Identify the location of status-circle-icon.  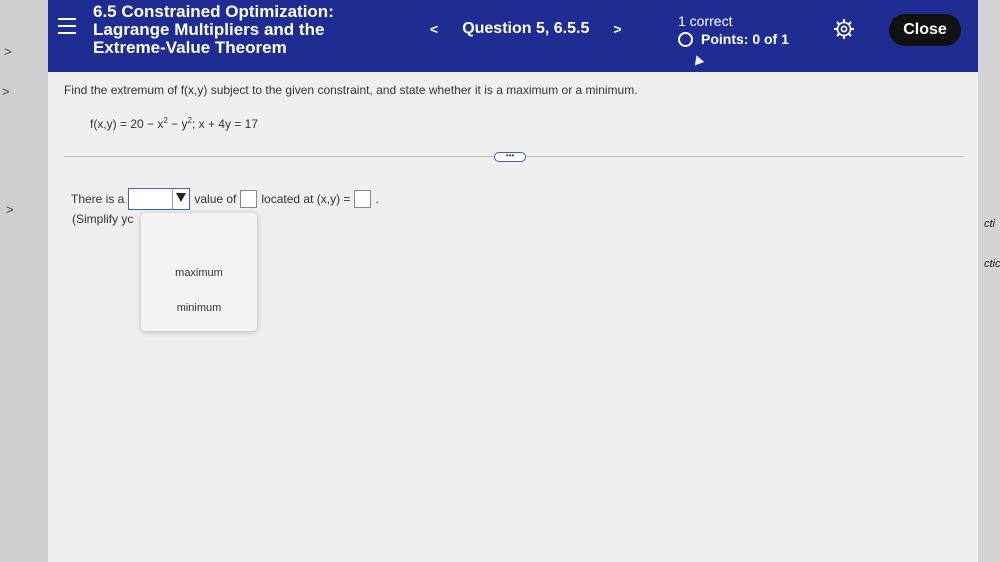
(685, 39).